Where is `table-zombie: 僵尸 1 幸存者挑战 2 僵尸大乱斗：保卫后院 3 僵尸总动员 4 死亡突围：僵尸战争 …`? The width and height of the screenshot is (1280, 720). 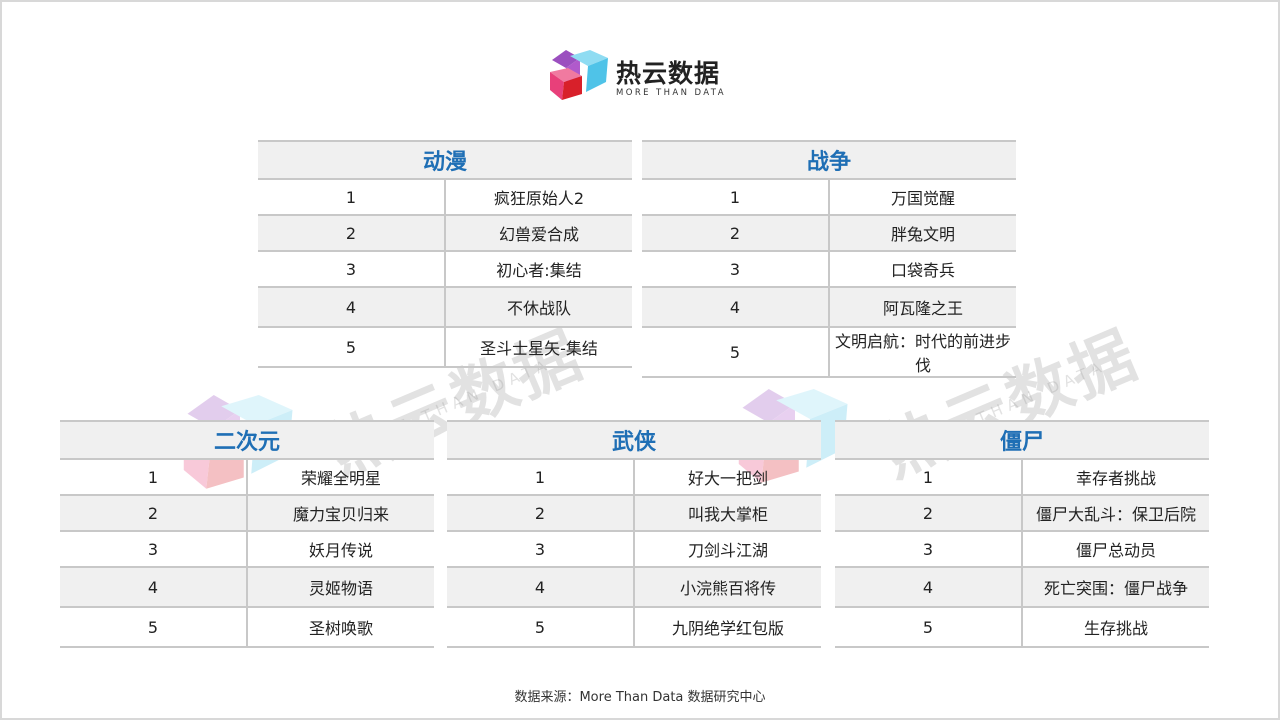 table-zombie: 僵尸 1 幸存者挑战 2 僵尸大乱斗：保卫后院 3 僵尸总动员 4 死亡突围：僵尸战争 … is located at coordinates (1022, 534).